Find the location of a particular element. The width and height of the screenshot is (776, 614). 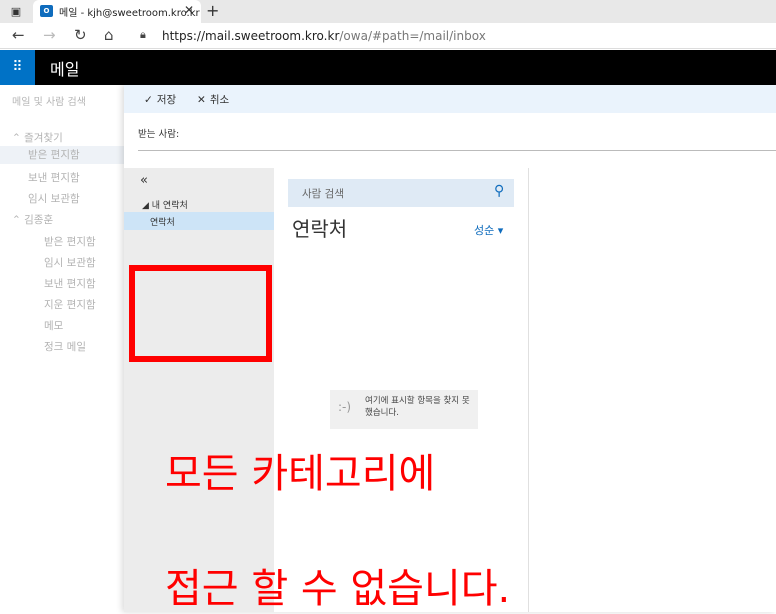

collapse-chevron-icon: « is located at coordinates (144, 180).